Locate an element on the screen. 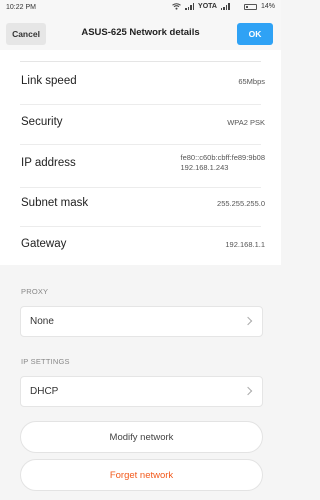  detail-label: Gateway is located at coordinates (44, 244).